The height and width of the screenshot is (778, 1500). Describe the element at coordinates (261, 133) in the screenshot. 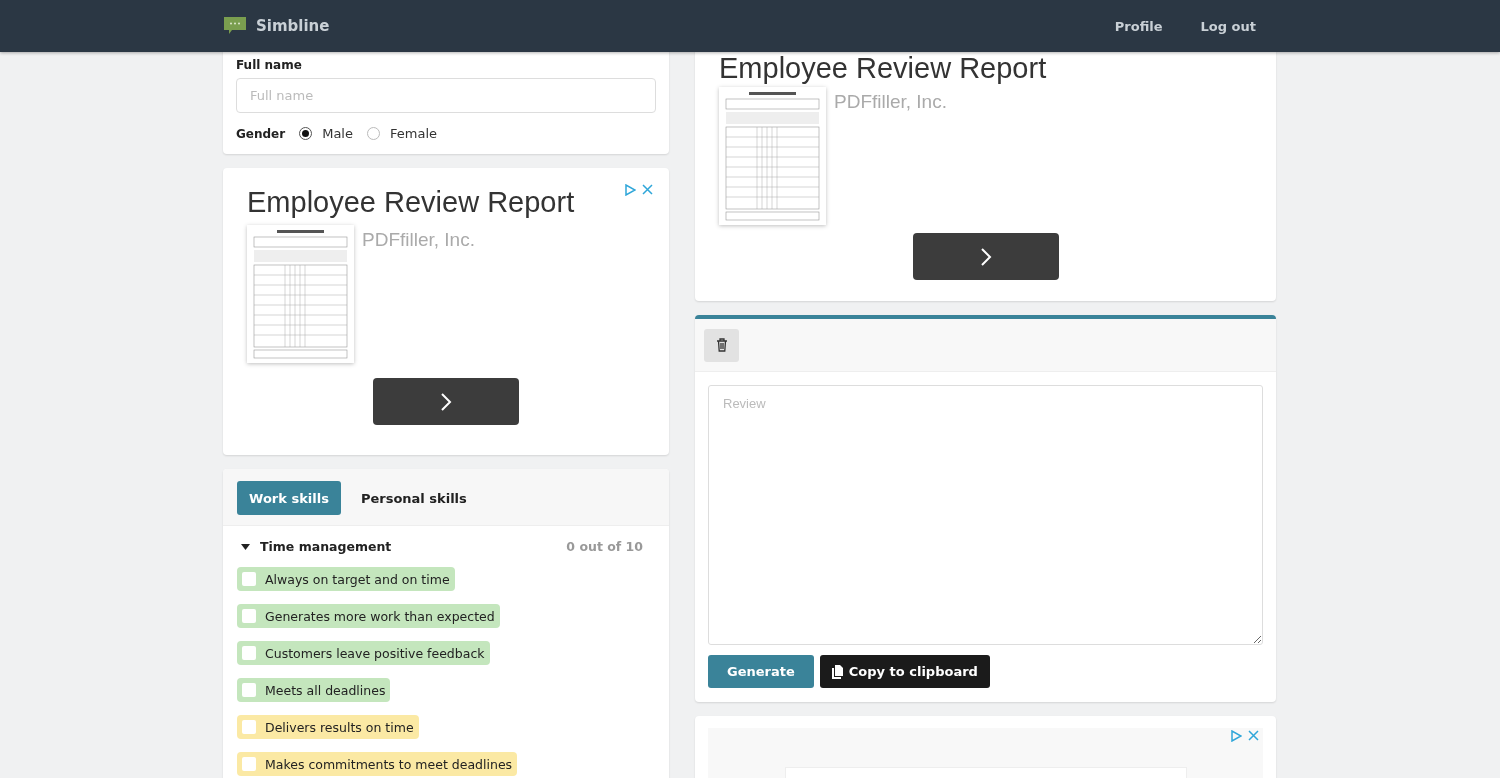

I see `gender-label: Gender` at that location.